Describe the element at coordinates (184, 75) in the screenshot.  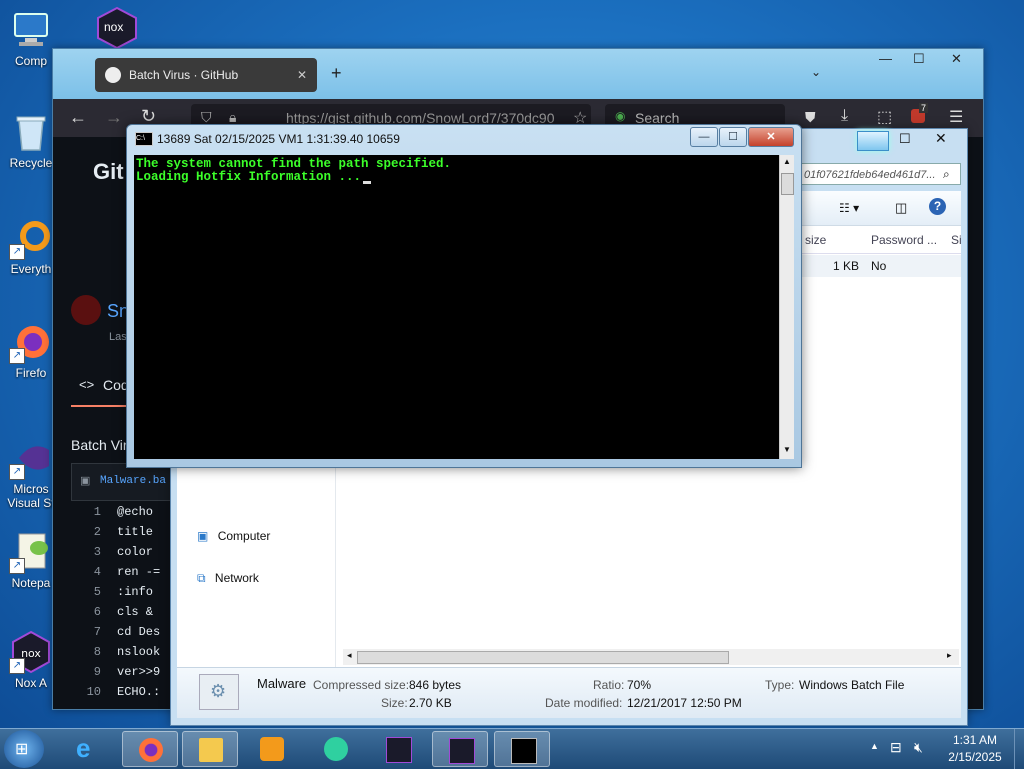
I see `tab-title: Batch Virus · GitHub` at that location.